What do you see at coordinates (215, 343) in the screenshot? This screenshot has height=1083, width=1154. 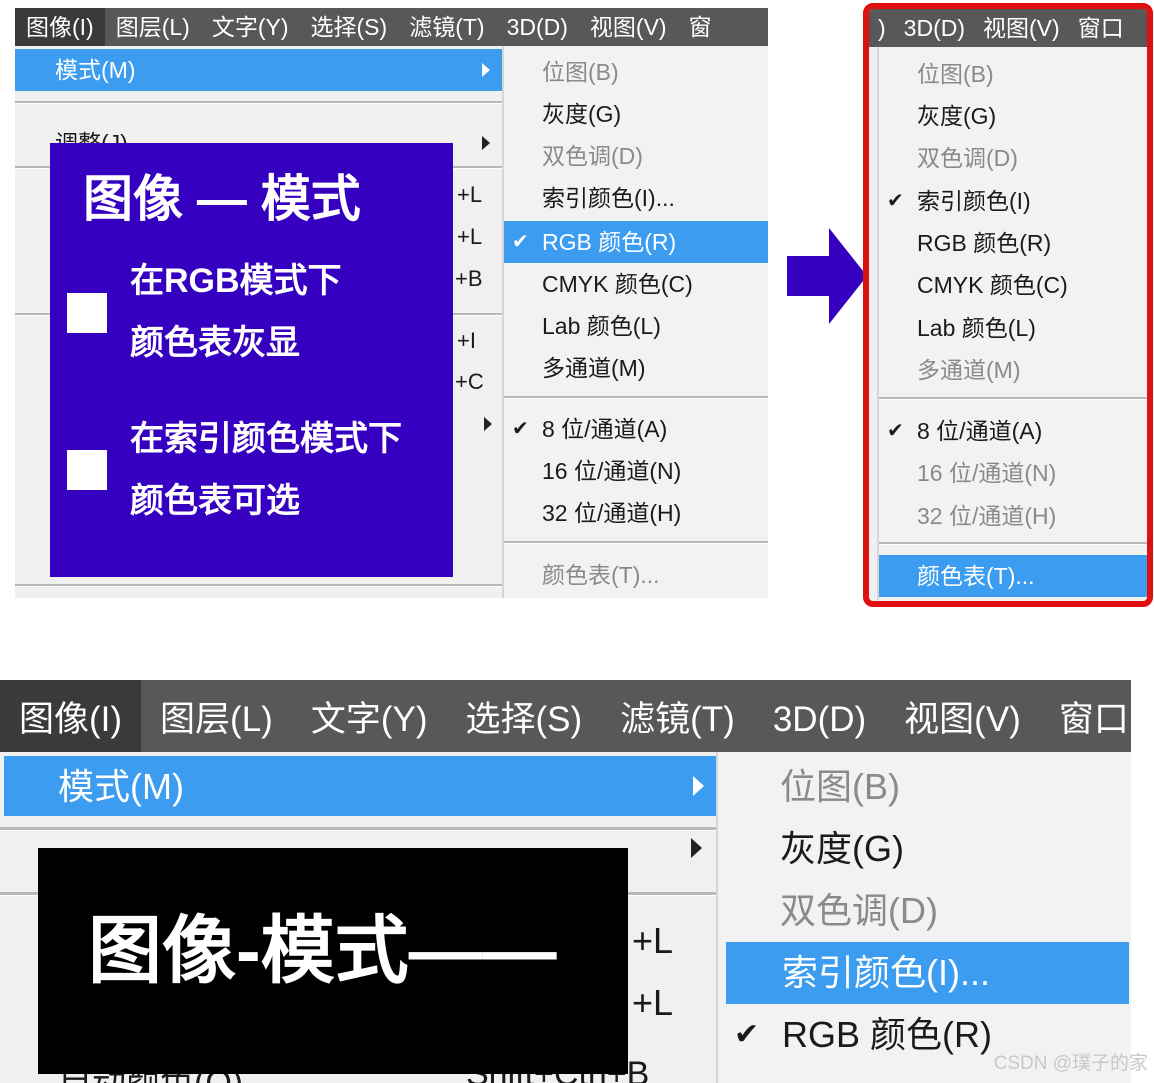 I see `callout-note-1-line-2: 颜色表灰显` at bounding box center [215, 343].